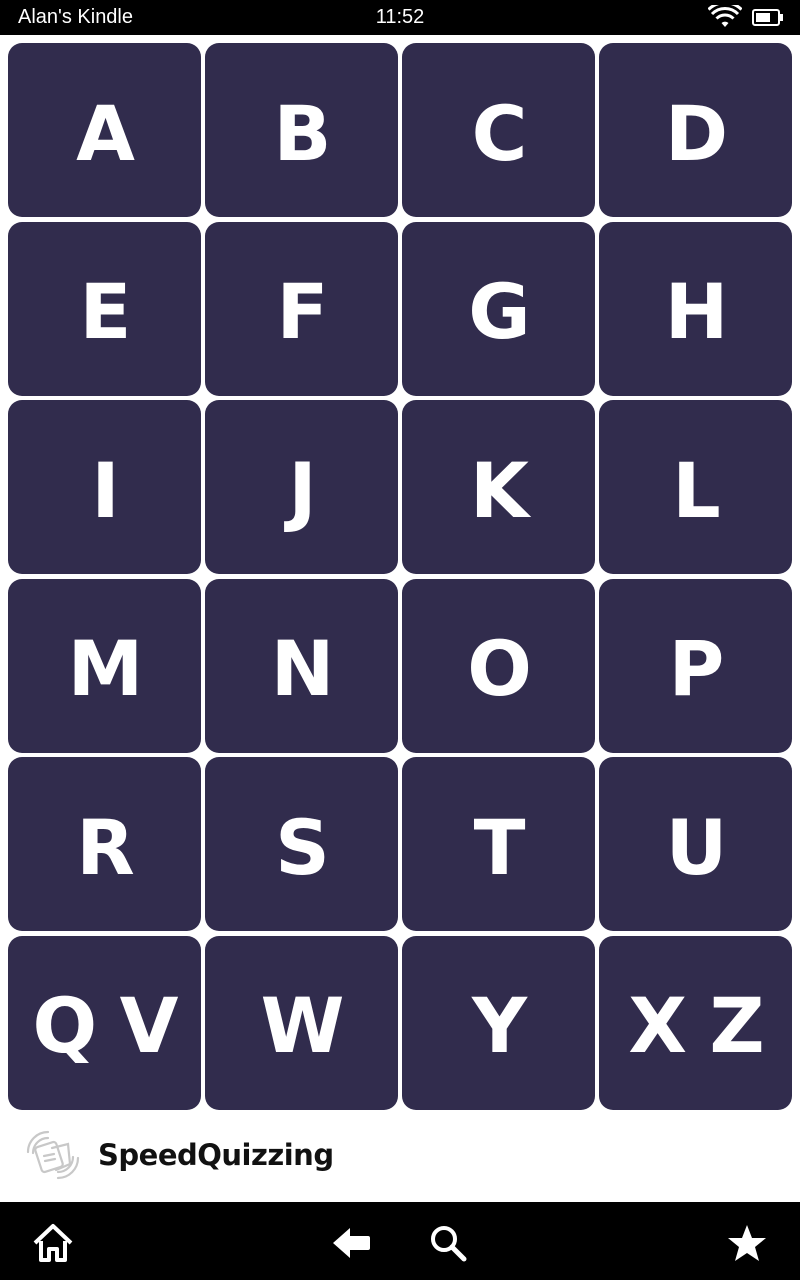  I want to click on brand-name: SpeedQuizzing, so click(216, 1155).